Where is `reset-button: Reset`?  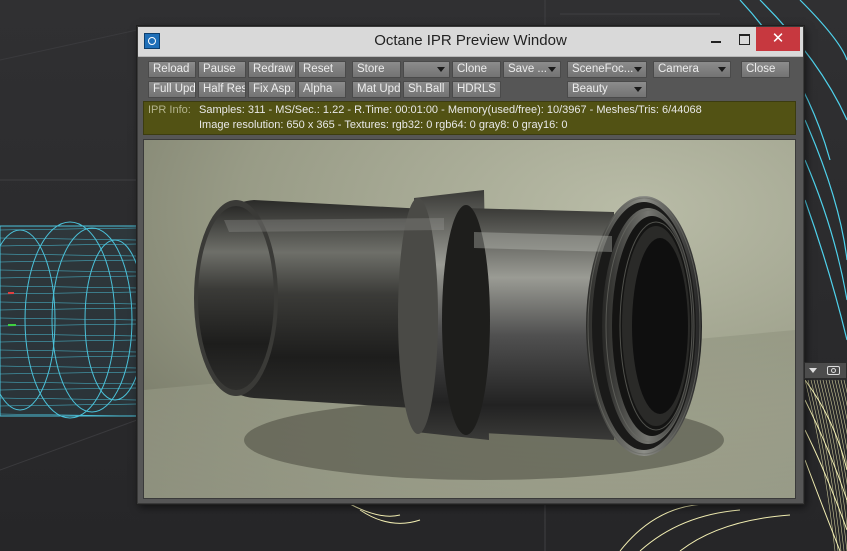
reset-button: Reset is located at coordinates (322, 69).